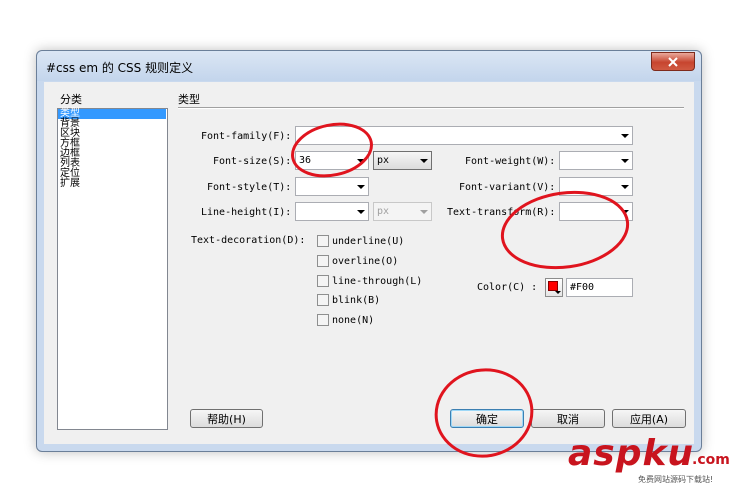 The image size is (738, 491). I want to click on font-size-unit-value: px, so click(383, 160).